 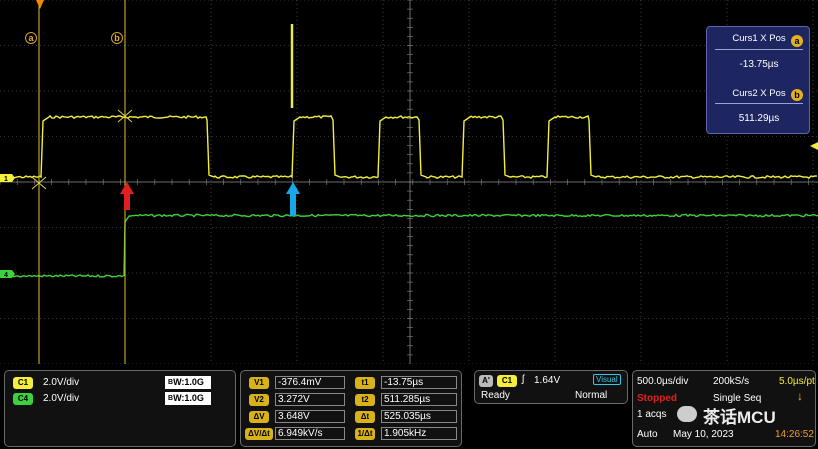 I want to click on v2-value: 3.272V, so click(x=310, y=399).